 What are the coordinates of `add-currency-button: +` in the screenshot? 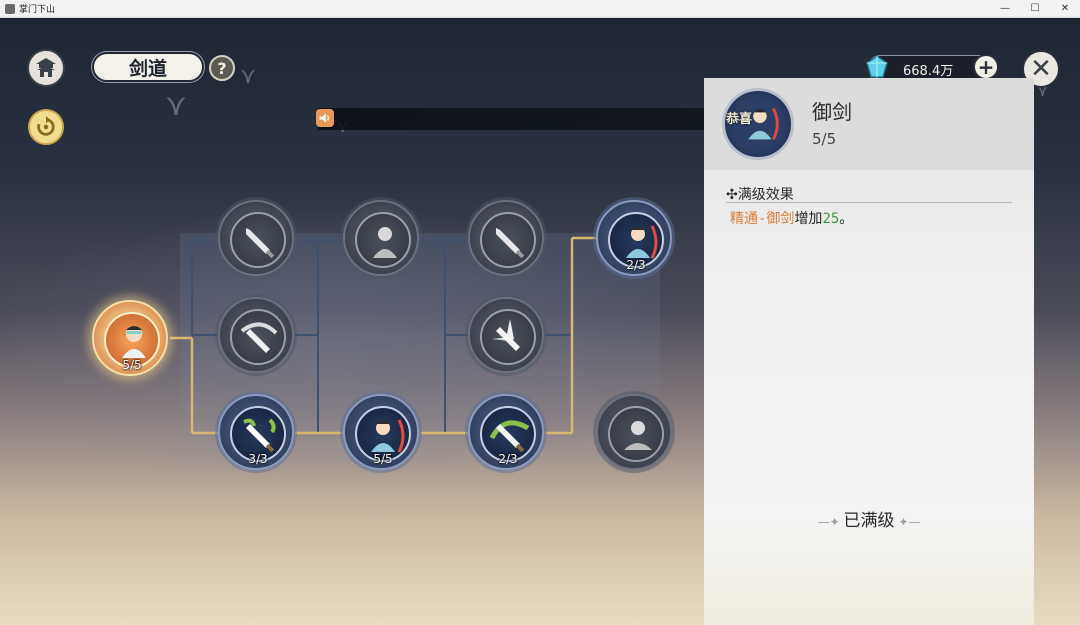 It's located at (986, 67).